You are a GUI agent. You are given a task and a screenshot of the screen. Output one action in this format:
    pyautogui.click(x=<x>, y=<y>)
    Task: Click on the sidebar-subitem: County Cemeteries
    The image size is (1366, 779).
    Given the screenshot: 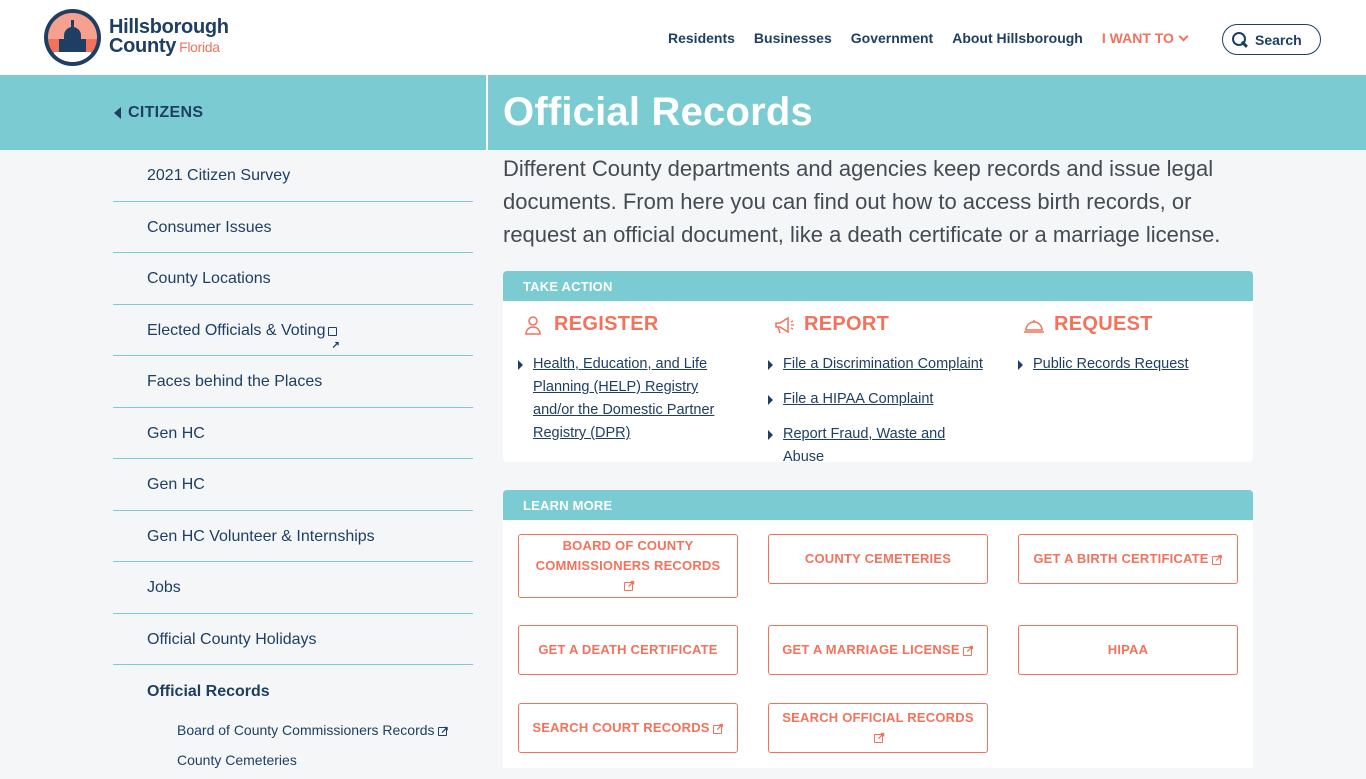 What is the action you would take?
    pyautogui.click(x=293, y=764)
    